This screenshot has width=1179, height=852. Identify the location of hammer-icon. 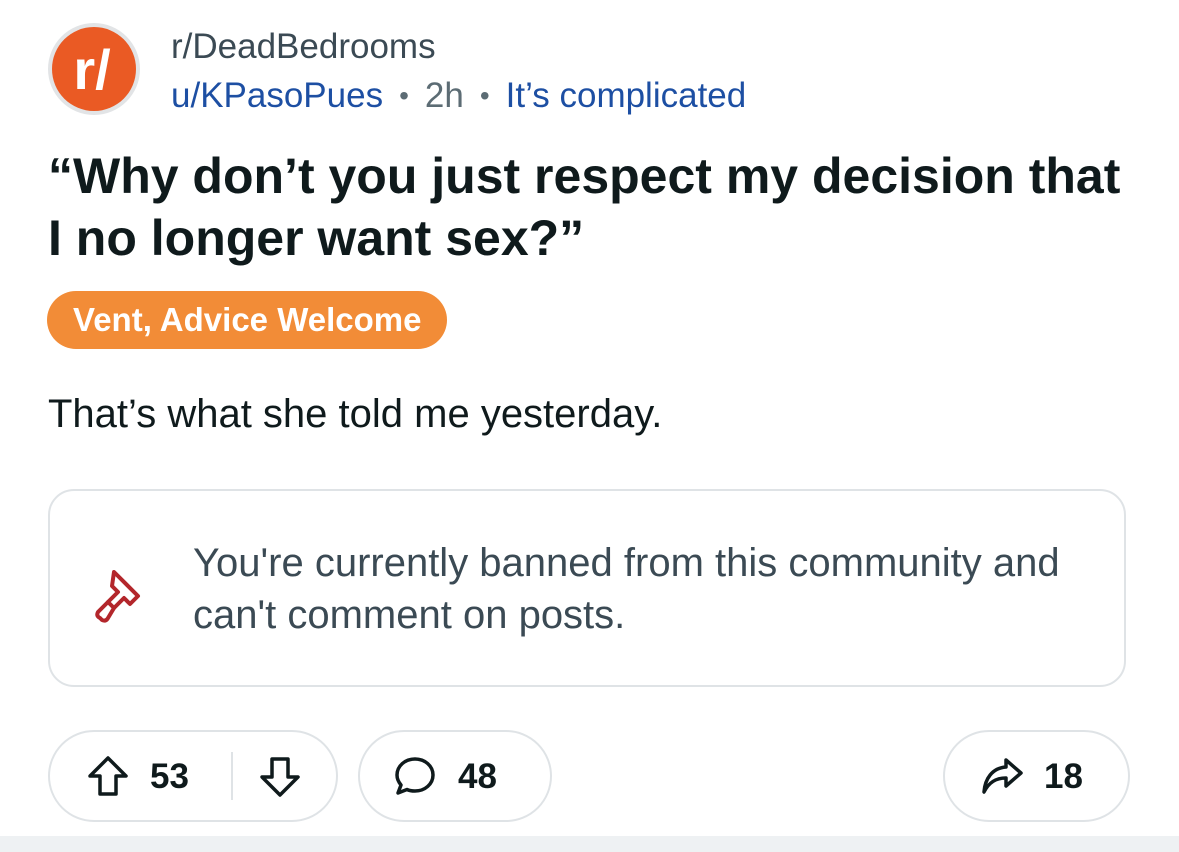
(120, 596).